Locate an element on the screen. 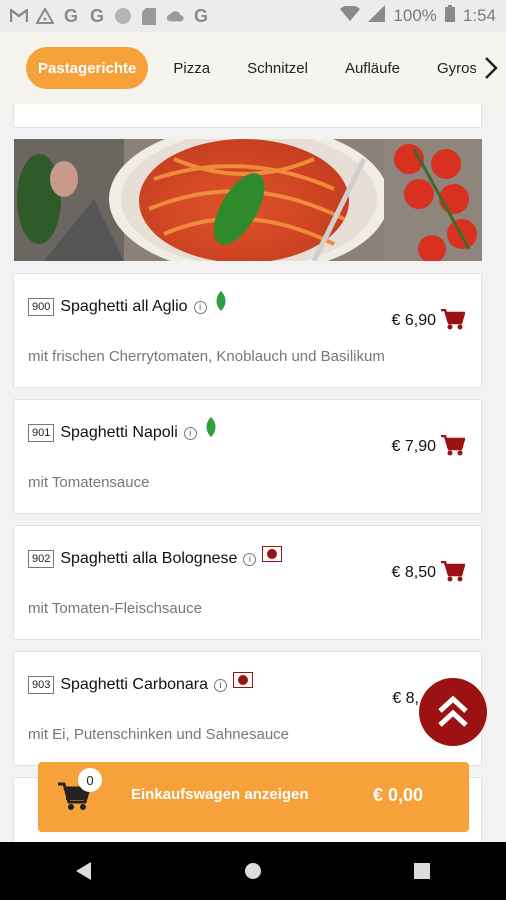 The image size is (506, 900). item-name: Spaghetti Napoli is located at coordinates (119, 432).